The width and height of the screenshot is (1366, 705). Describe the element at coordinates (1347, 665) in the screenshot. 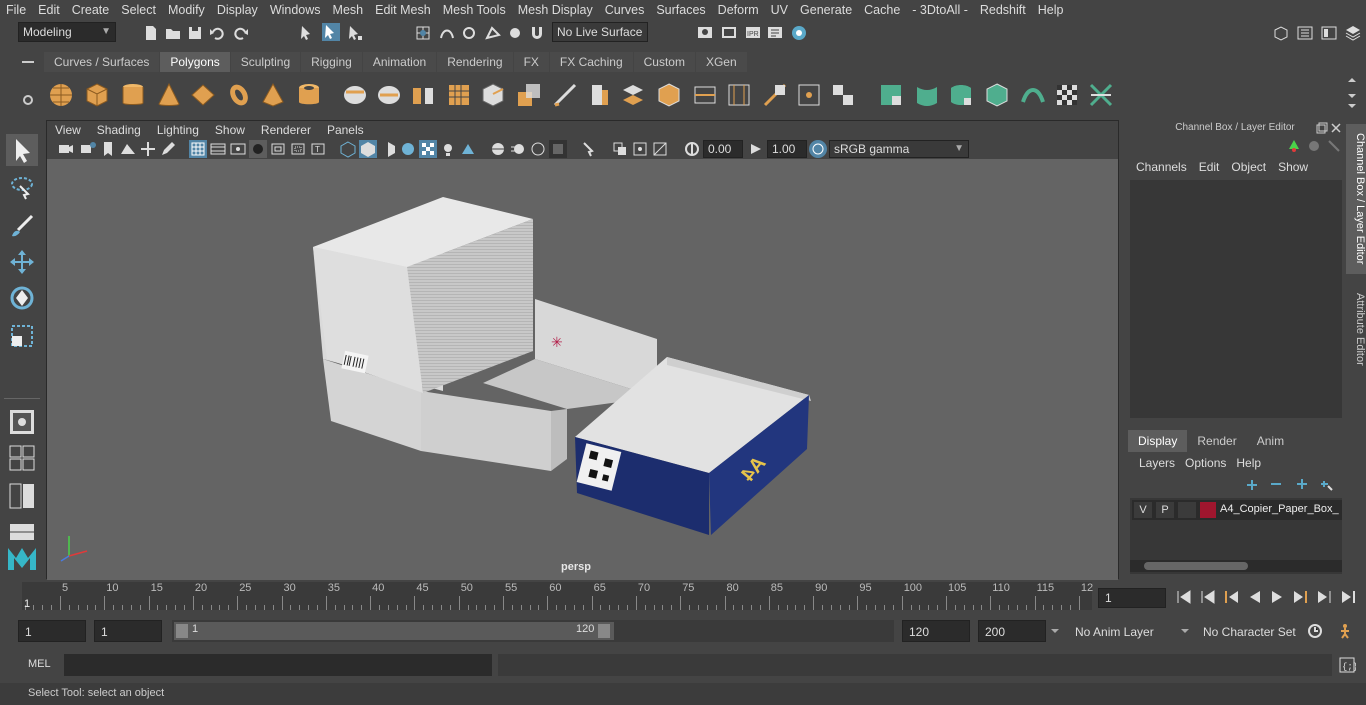

I see `script-editor-icon: {;}` at that location.